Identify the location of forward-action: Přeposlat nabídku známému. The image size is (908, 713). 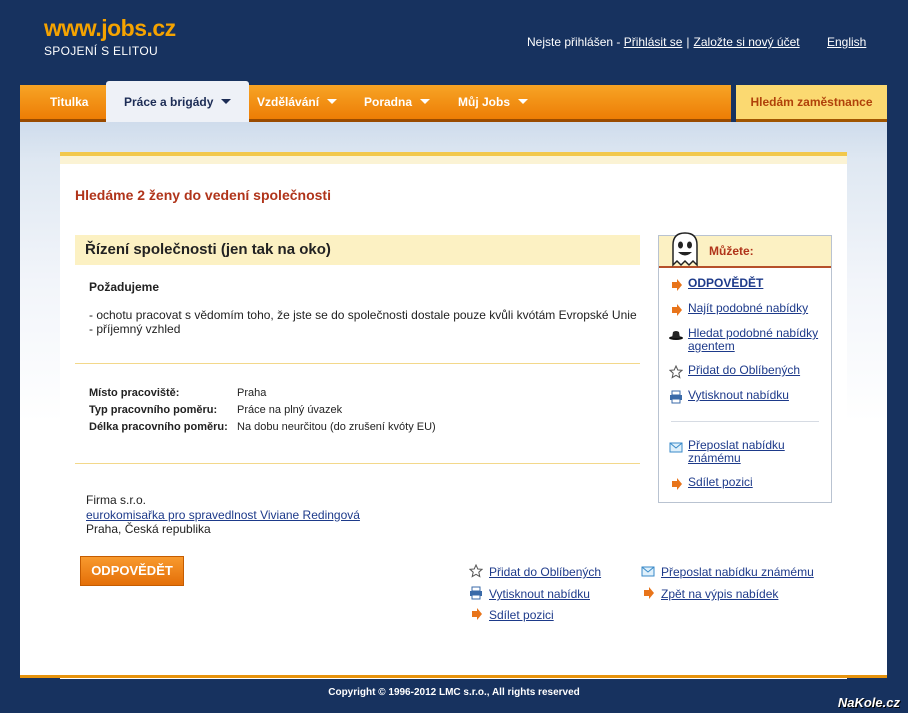
(727, 571).